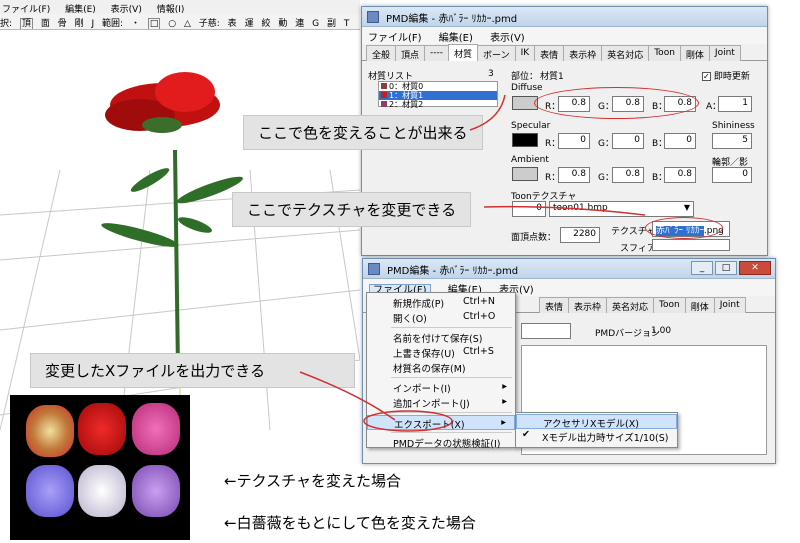 The width and height of the screenshot is (800, 543). What do you see at coordinates (156, 429) in the screenshot?
I see `thumb-pink` at bounding box center [156, 429].